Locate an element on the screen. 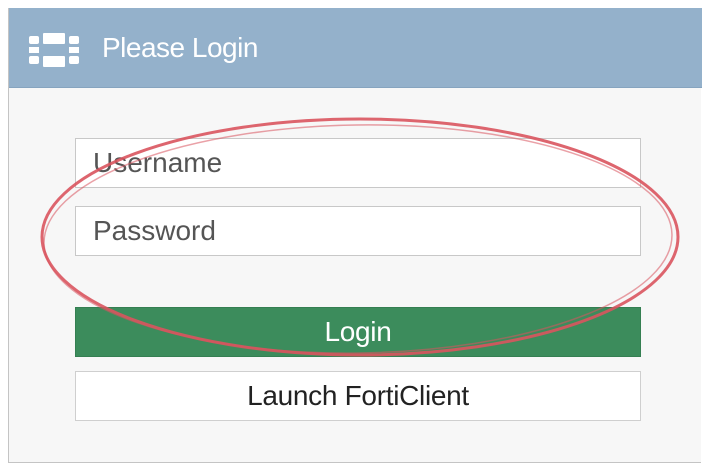 This screenshot has width=703, height=465. username-input is located at coordinates (358, 163).